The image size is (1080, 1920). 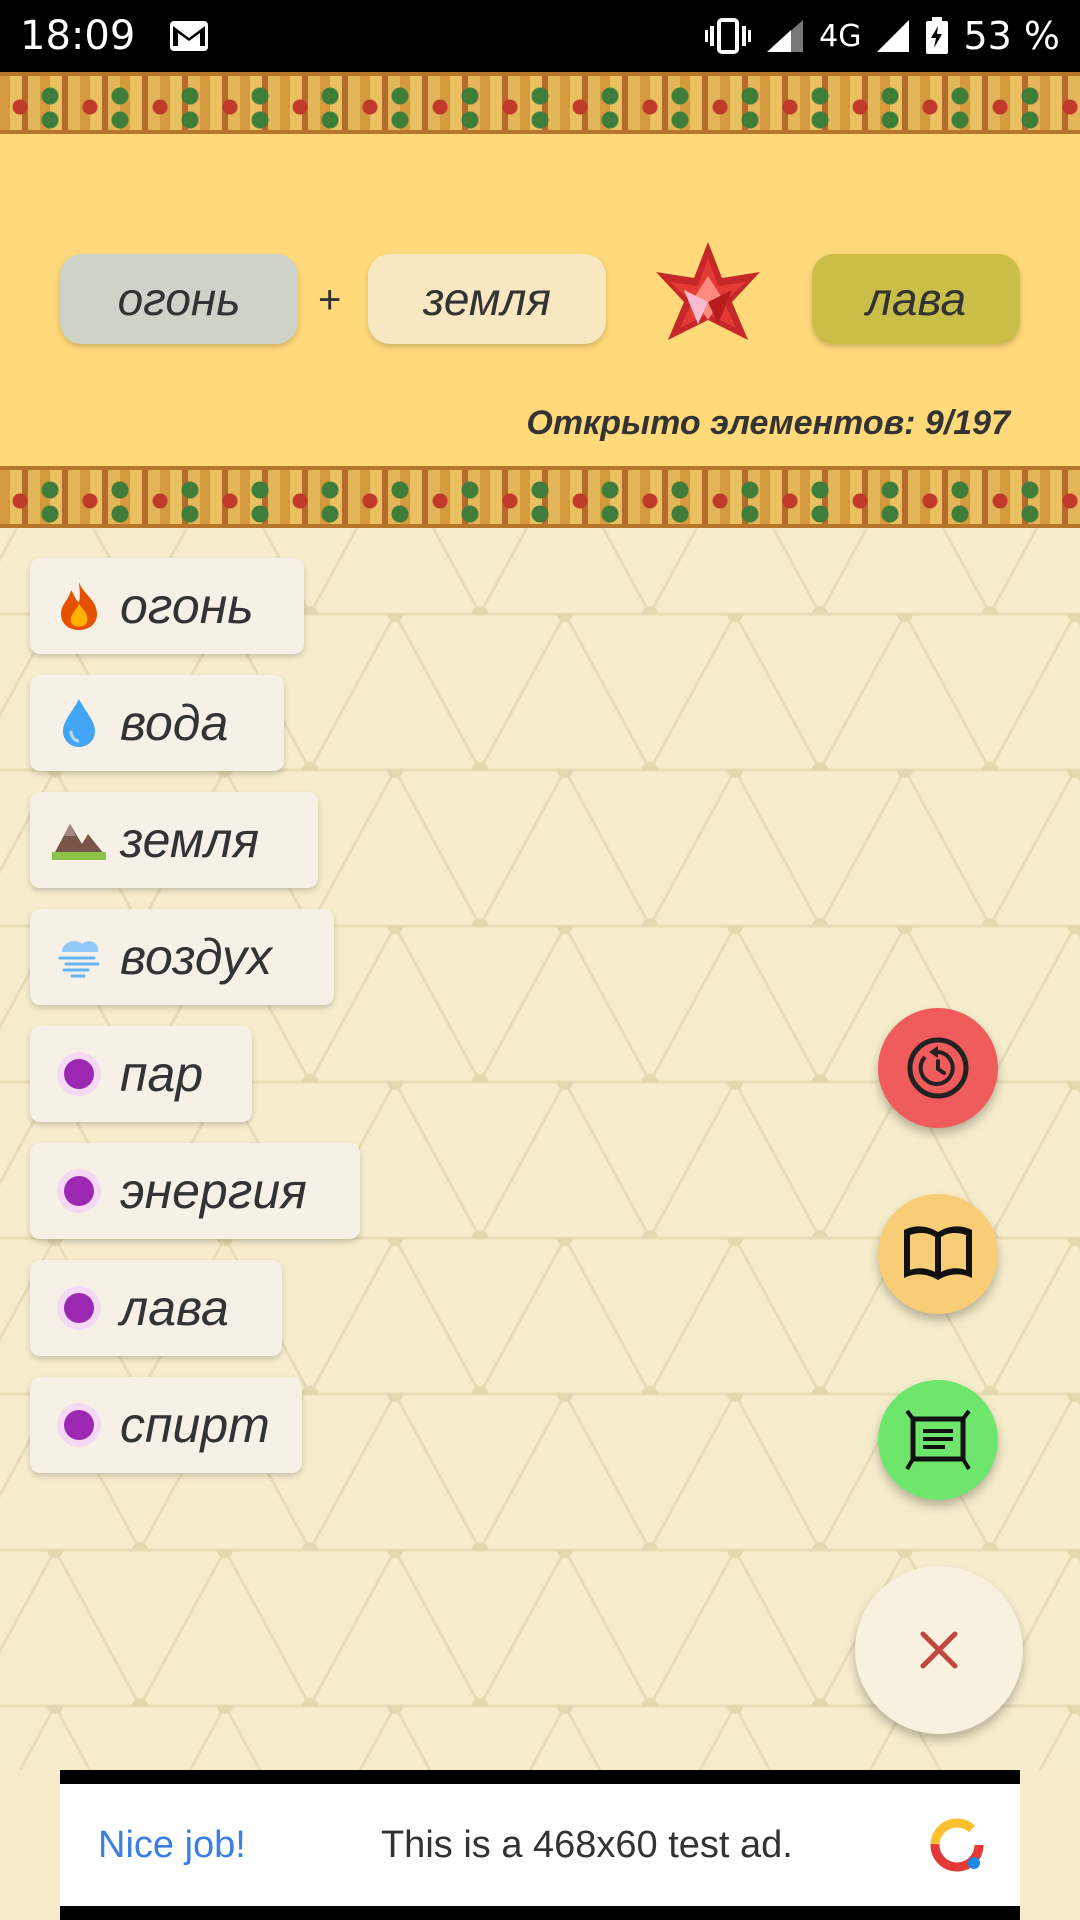 I want to click on book-icon, so click(x=938, y=1254).